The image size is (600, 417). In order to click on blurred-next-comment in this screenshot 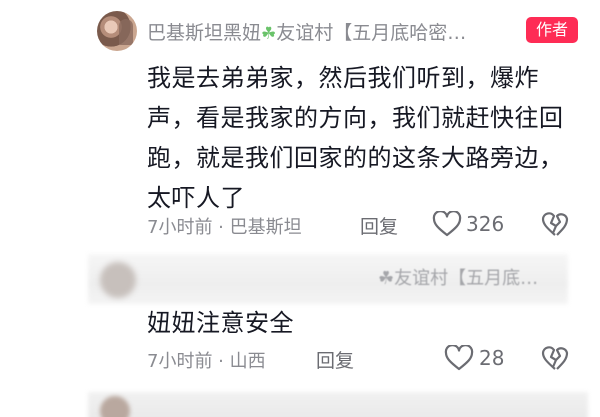, I will do `click(338, 404)`.